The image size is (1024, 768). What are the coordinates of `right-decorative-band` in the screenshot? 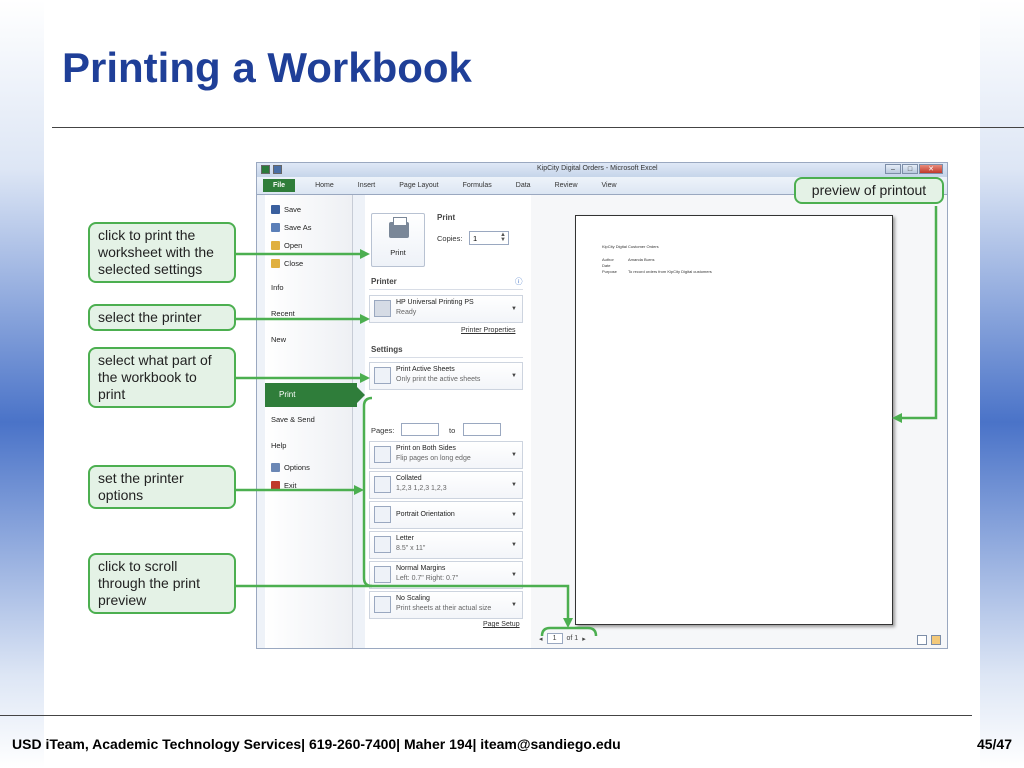 It's located at (1002, 384).